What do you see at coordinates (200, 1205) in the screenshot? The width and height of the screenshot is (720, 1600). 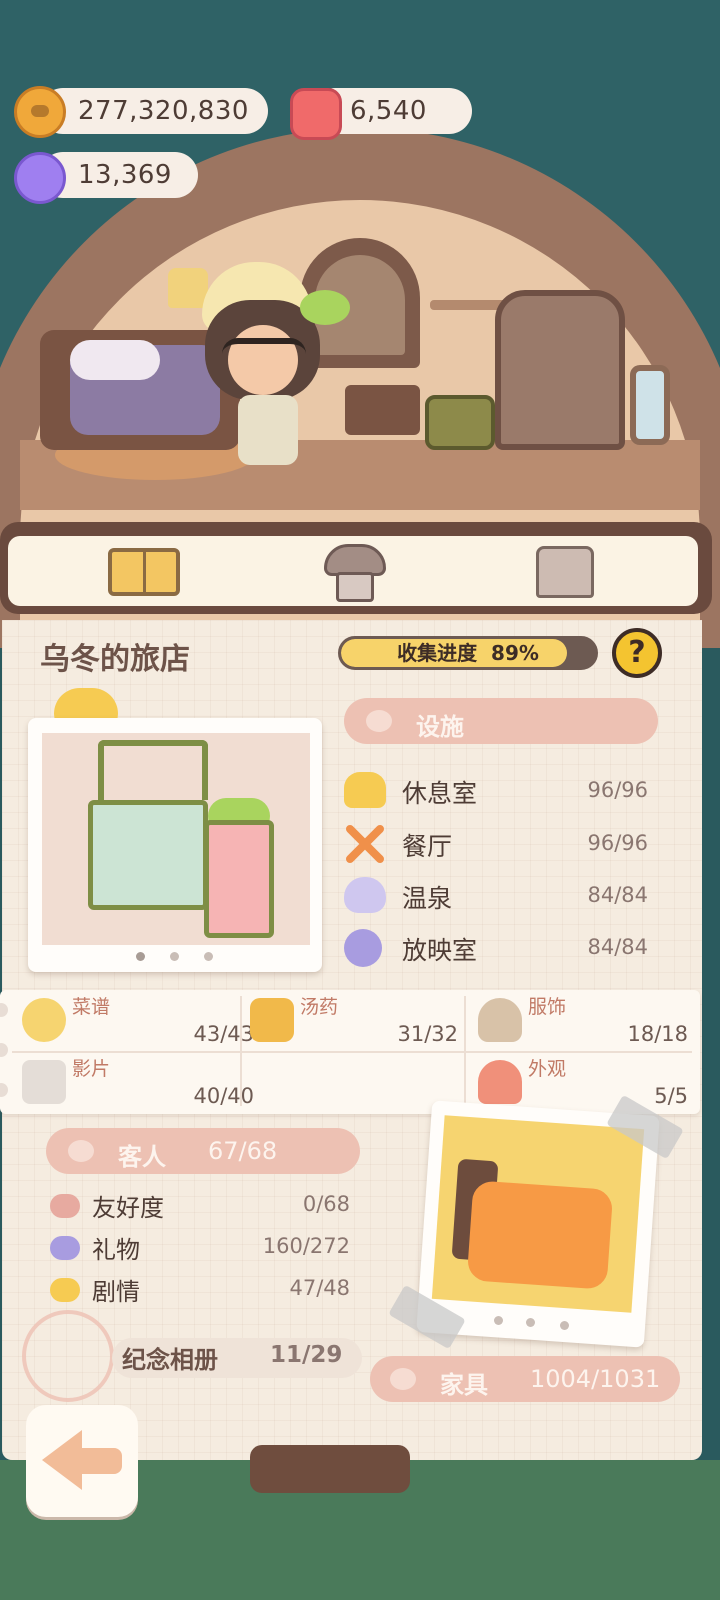 I see `guest-stat-row: 友好度 0/68` at bounding box center [200, 1205].